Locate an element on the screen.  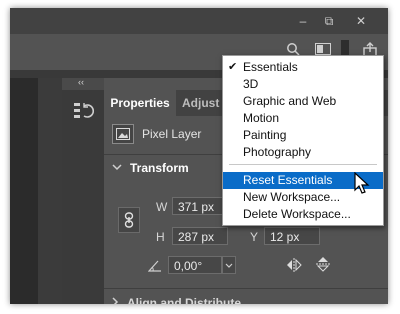
panel-icon-column is located at coordinates (83, 197).